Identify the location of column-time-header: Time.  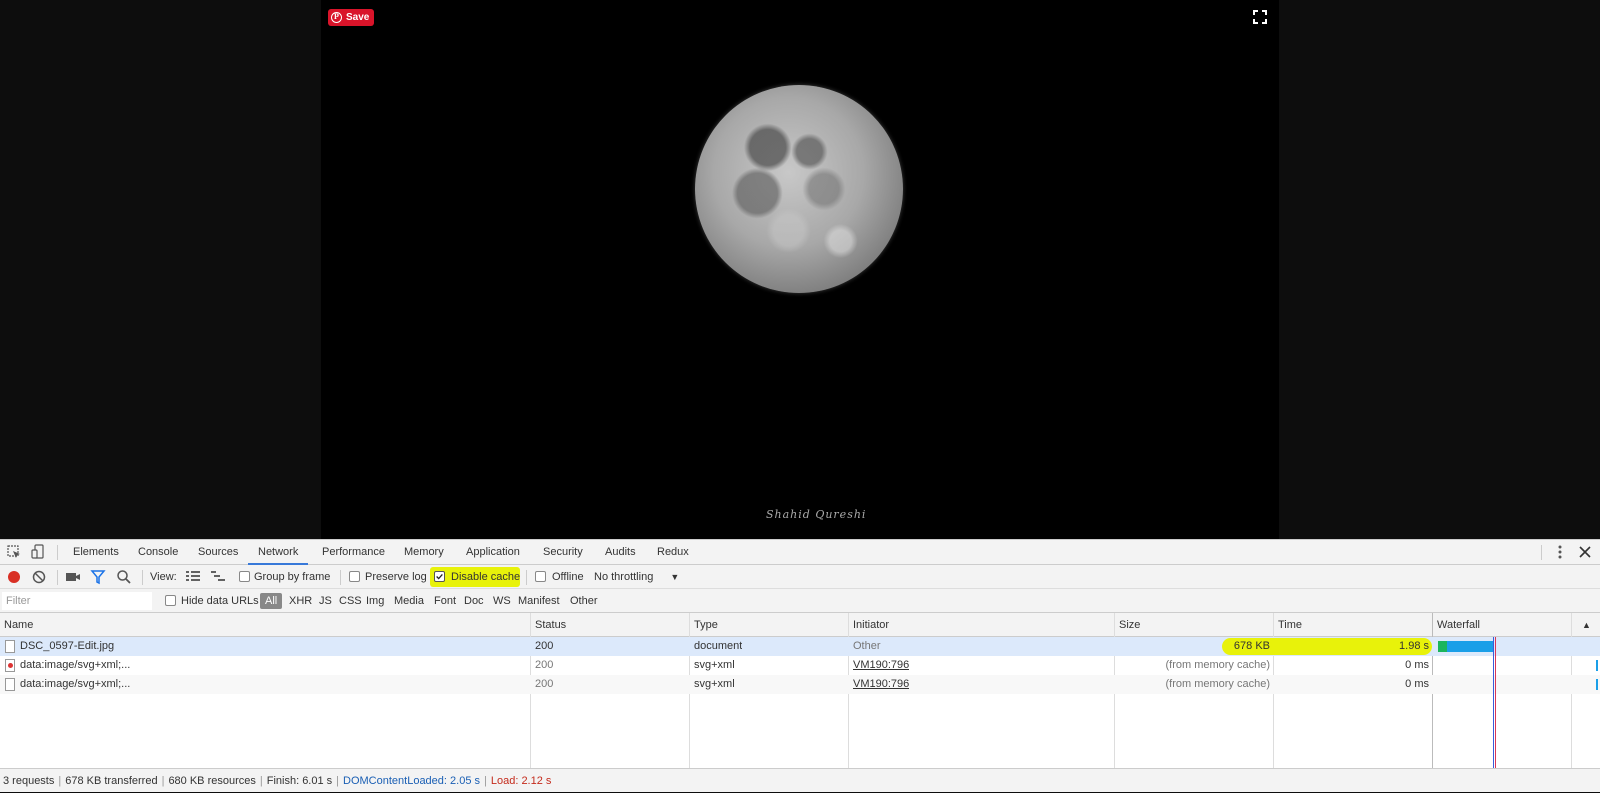
(1288, 625).